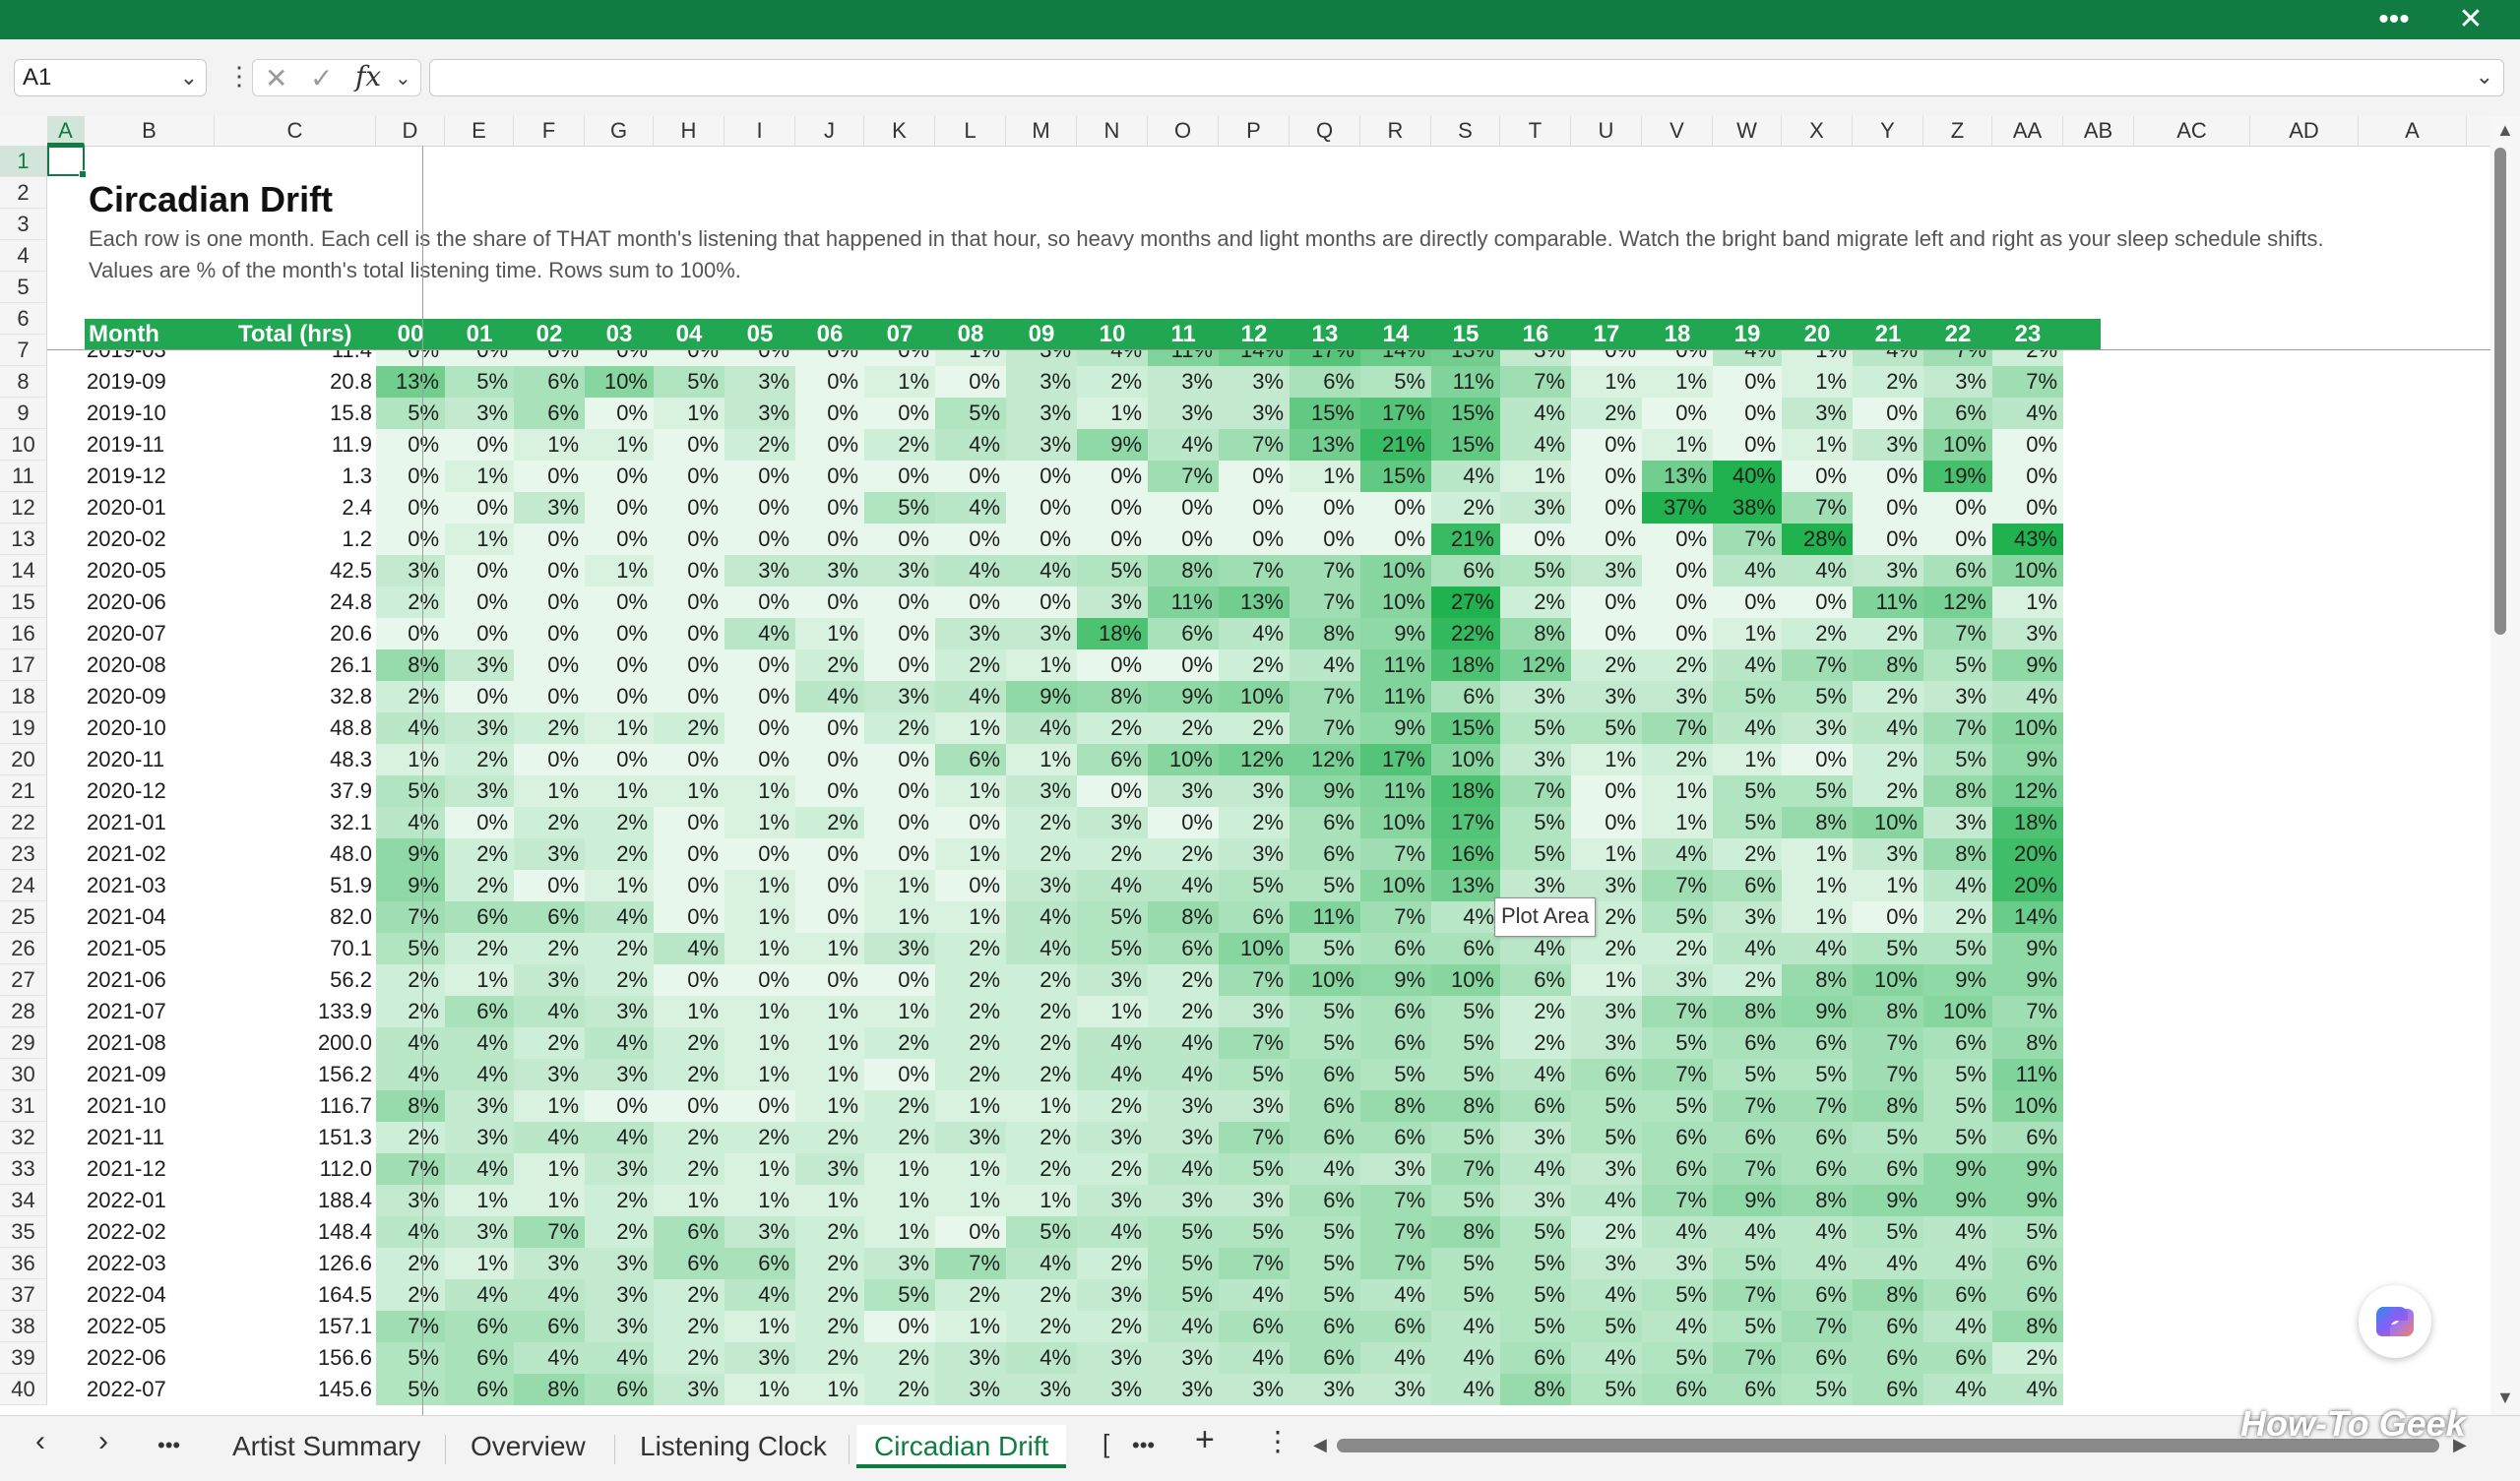 The image size is (2520, 1481). What do you see at coordinates (2470, 19) in the screenshot?
I see `close-icon: ✕` at bounding box center [2470, 19].